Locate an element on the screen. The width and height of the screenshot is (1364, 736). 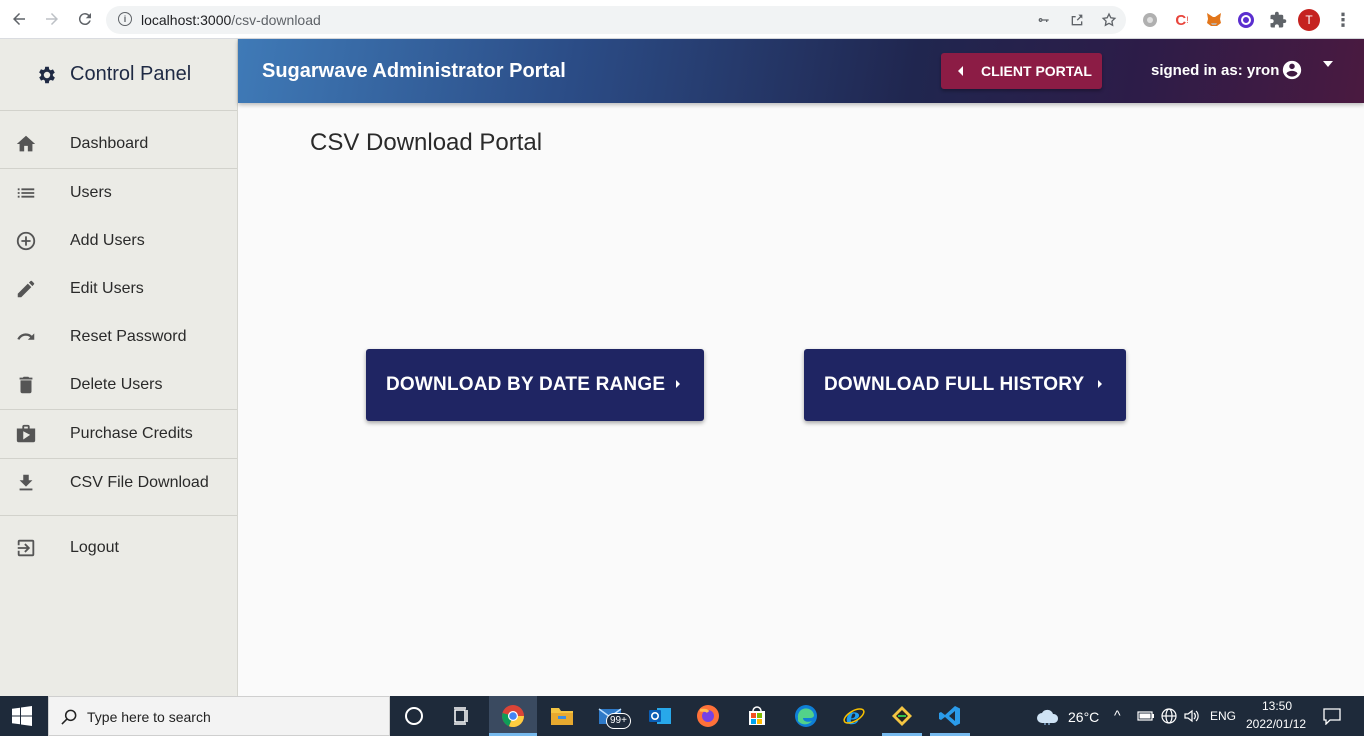
sidebar-item-label: Logout is located at coordinates (94, 547).